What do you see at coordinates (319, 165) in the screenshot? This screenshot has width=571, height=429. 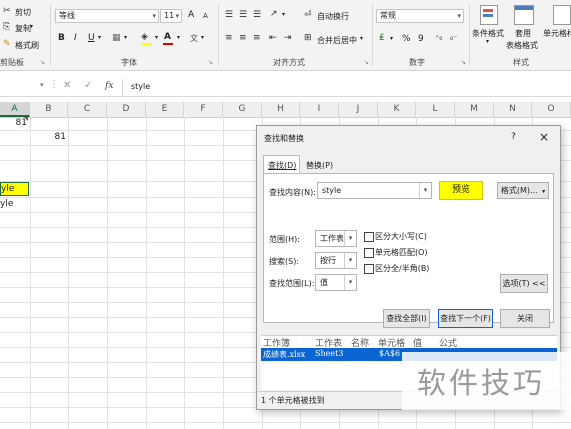 I see `tab-replace: 替换(P)` at bounding box center [319, 165].